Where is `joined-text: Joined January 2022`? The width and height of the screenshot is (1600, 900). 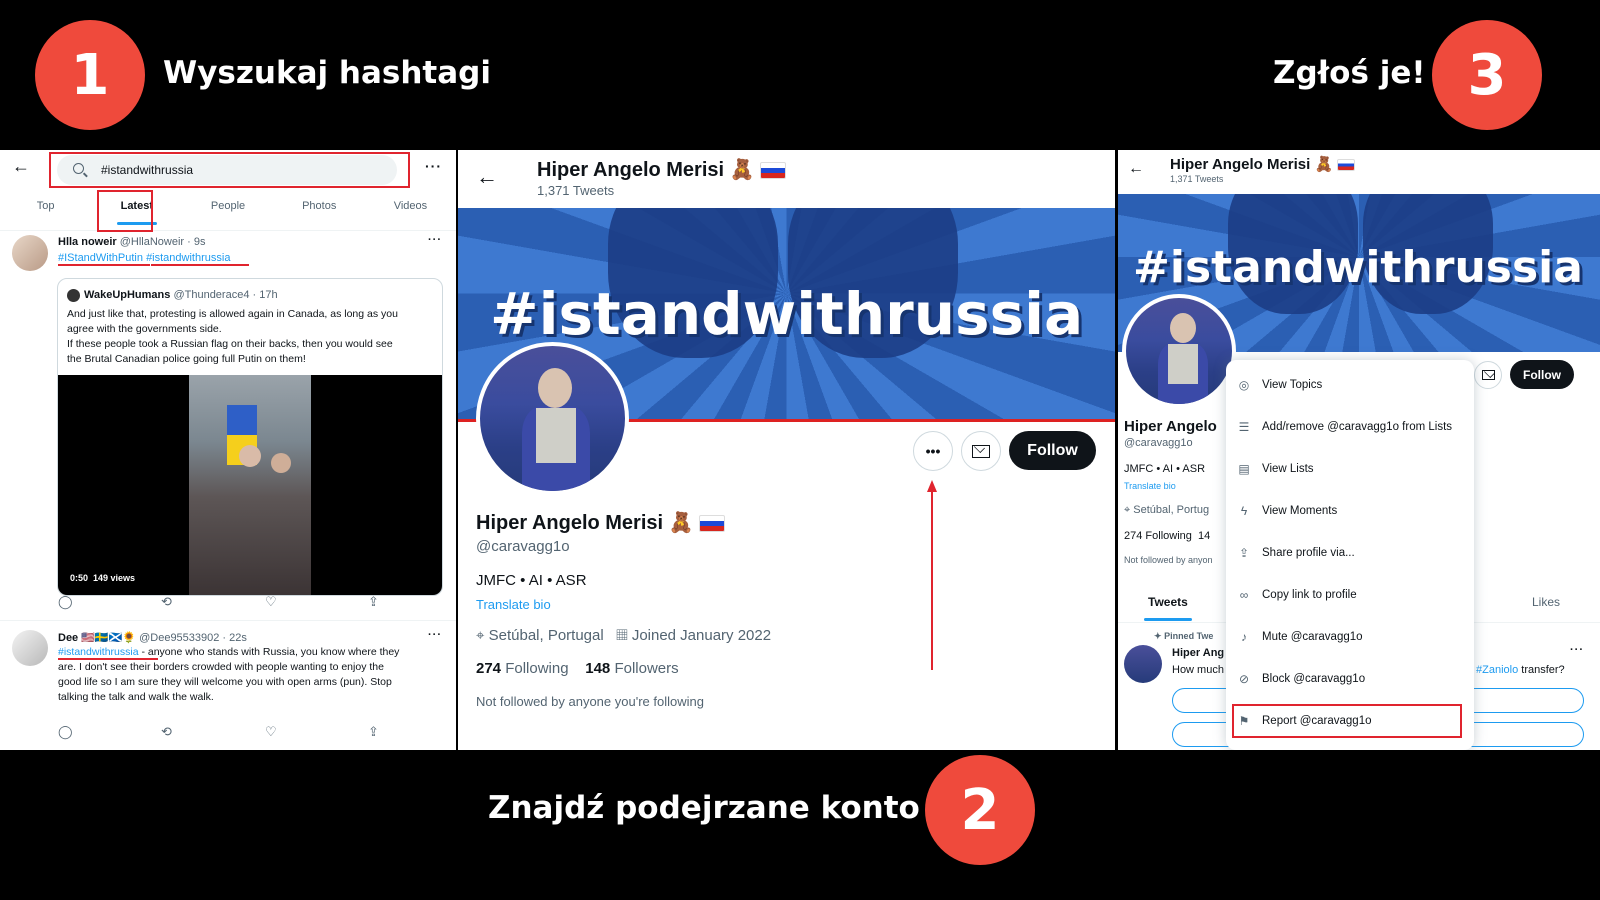 joined-text: Joined January 2022 is located at coordinates (701, 635).